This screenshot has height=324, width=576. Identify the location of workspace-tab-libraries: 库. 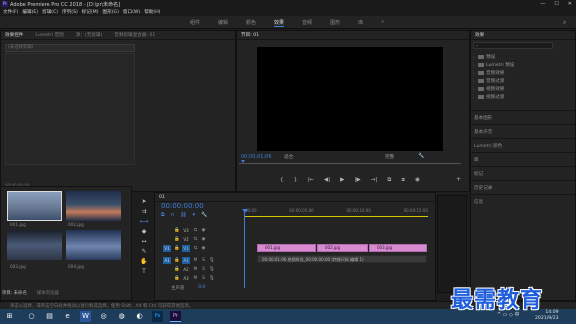
(360, 22).